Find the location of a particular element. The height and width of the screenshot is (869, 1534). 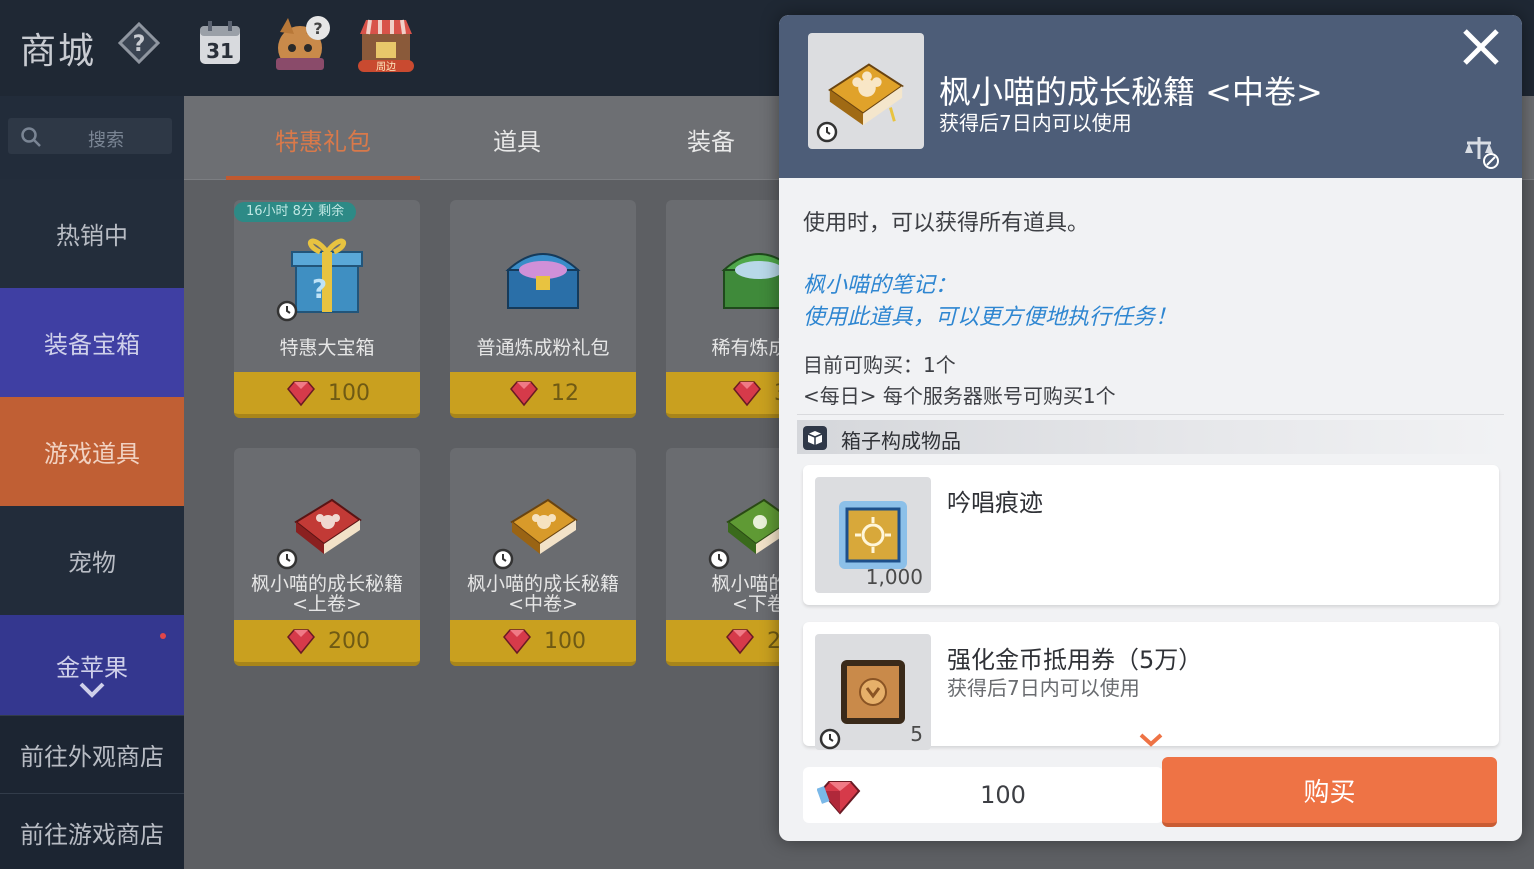

box-content-item: 5 强化金币抵用券（5万） 获得后7日内可以使用 is located at coordinates (1151, 686).